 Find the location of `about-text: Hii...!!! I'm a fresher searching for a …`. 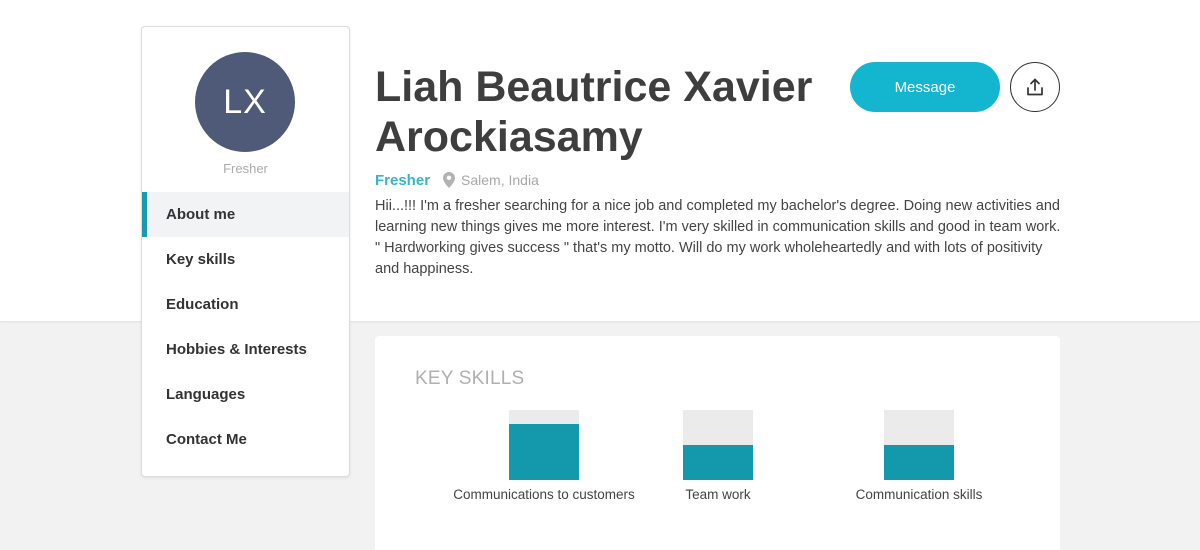

about-text: Hii...!!! I'm a fresher searching for a … is located at coordinates (718, 237).